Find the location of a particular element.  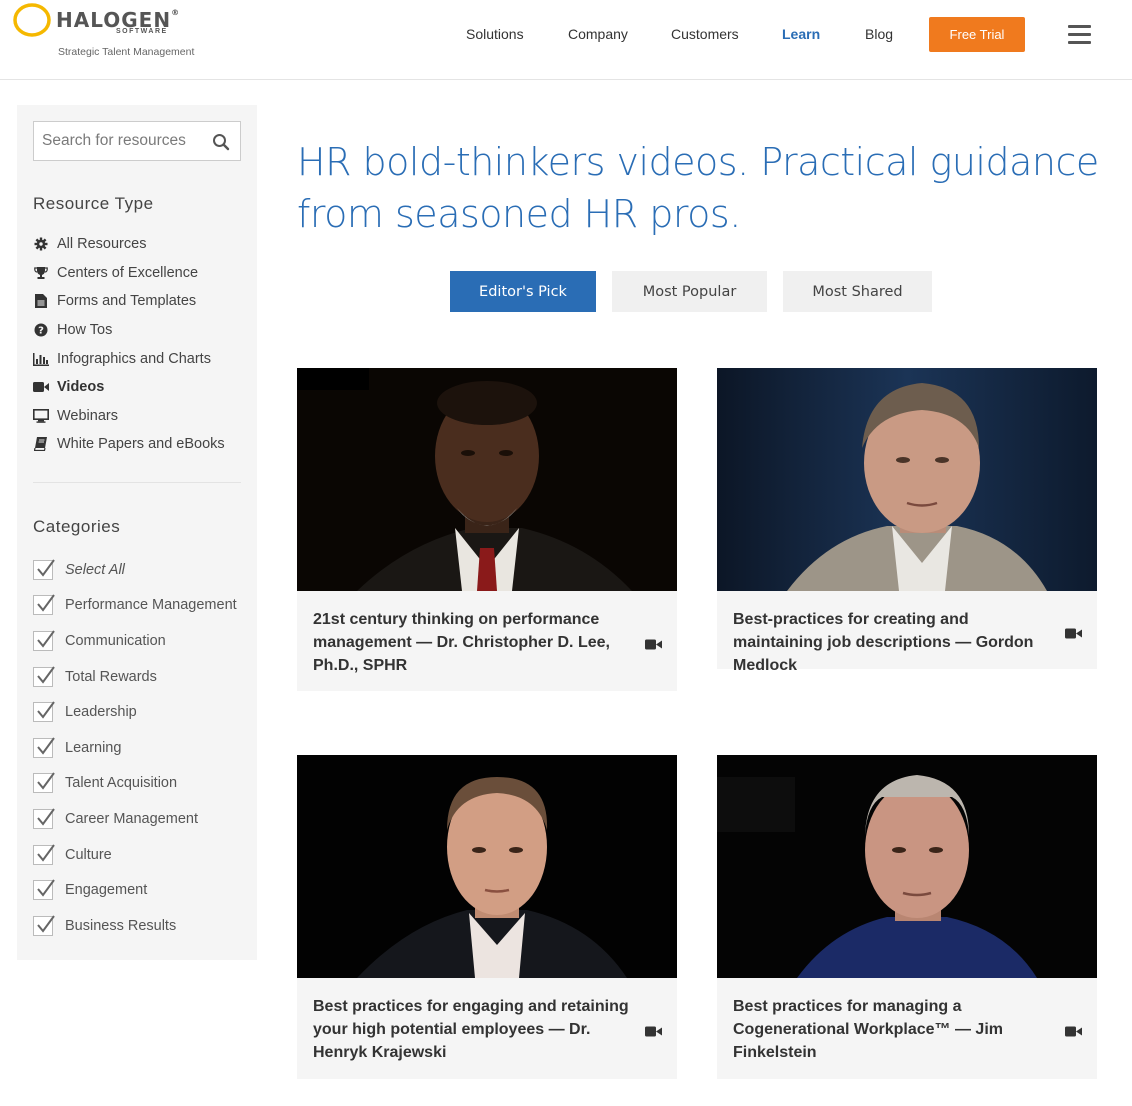

filter-most-shared: Most Shared is located at coordinates (857, 291).